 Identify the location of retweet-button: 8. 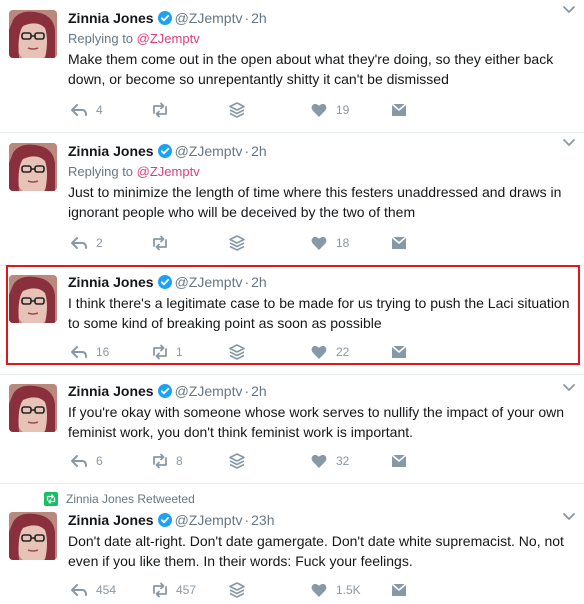
(166, 461).